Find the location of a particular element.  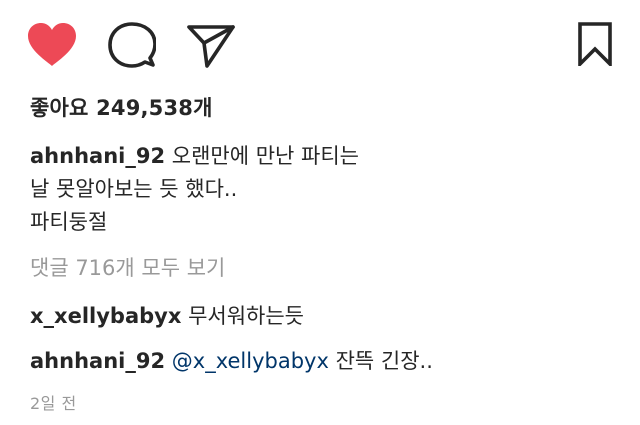

comment-text: 무서워하는듯 is located at coordinates (246, 316).